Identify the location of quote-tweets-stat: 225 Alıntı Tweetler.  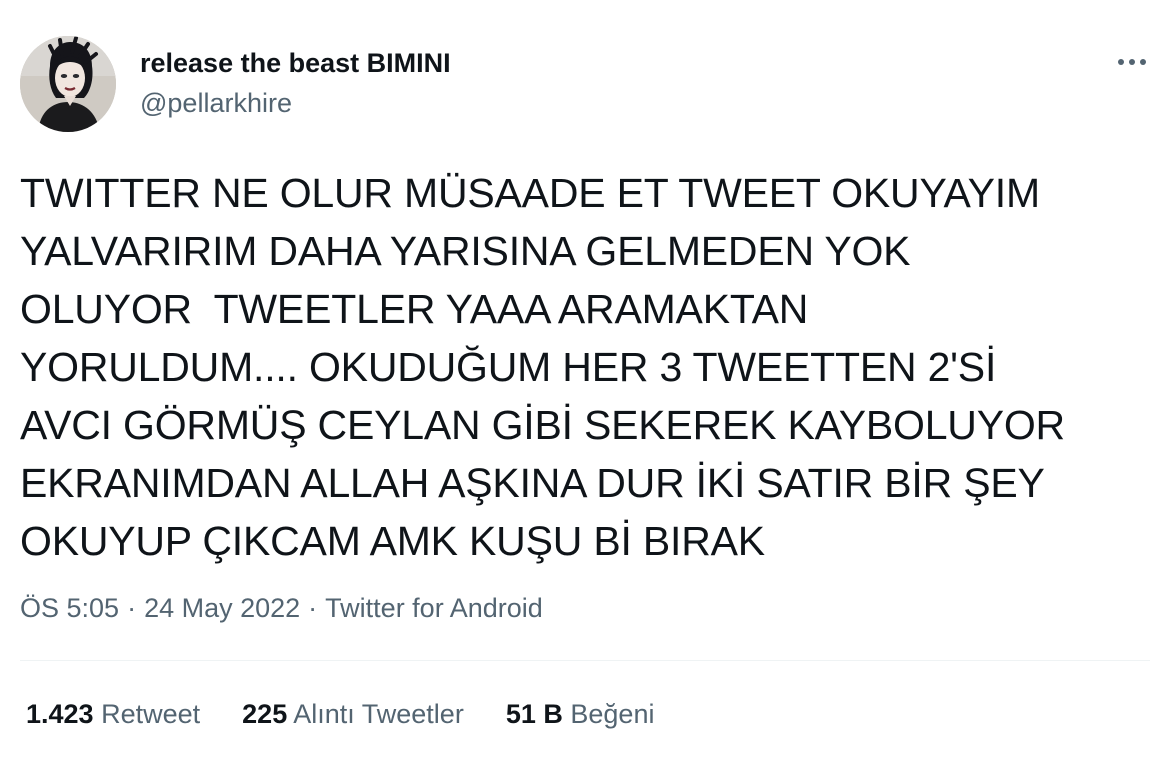
(353, 714).